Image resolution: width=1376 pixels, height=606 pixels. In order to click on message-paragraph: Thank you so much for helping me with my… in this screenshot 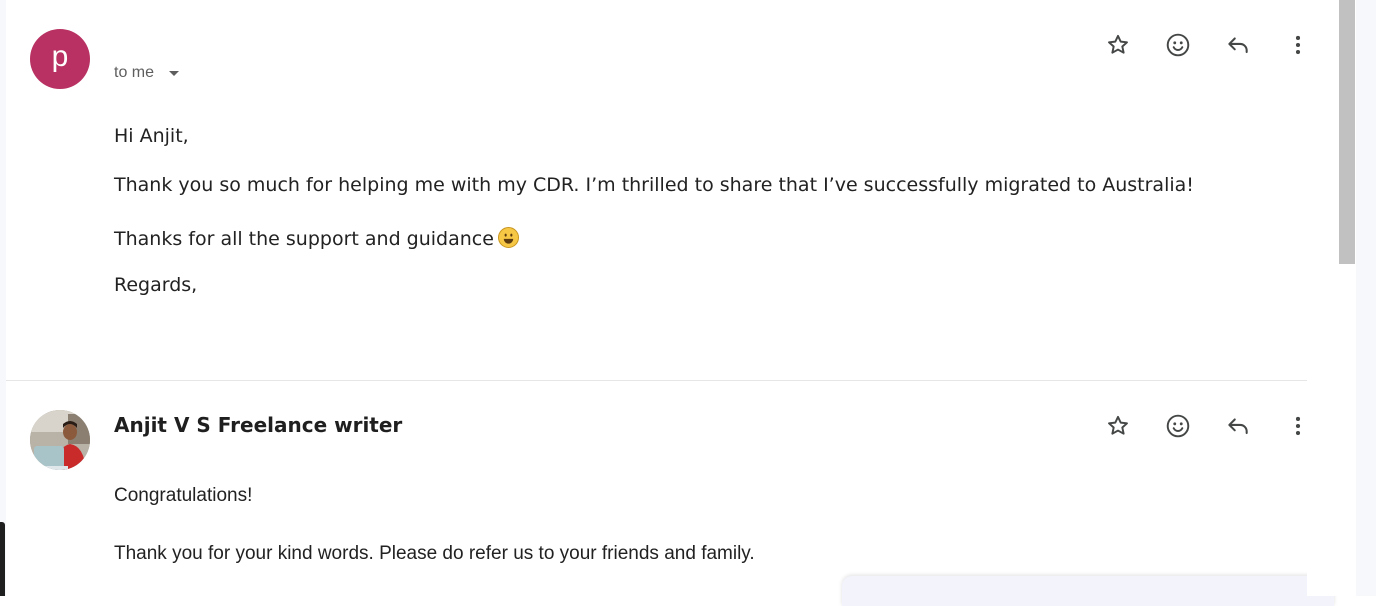, I will do `click(654, 185)`.